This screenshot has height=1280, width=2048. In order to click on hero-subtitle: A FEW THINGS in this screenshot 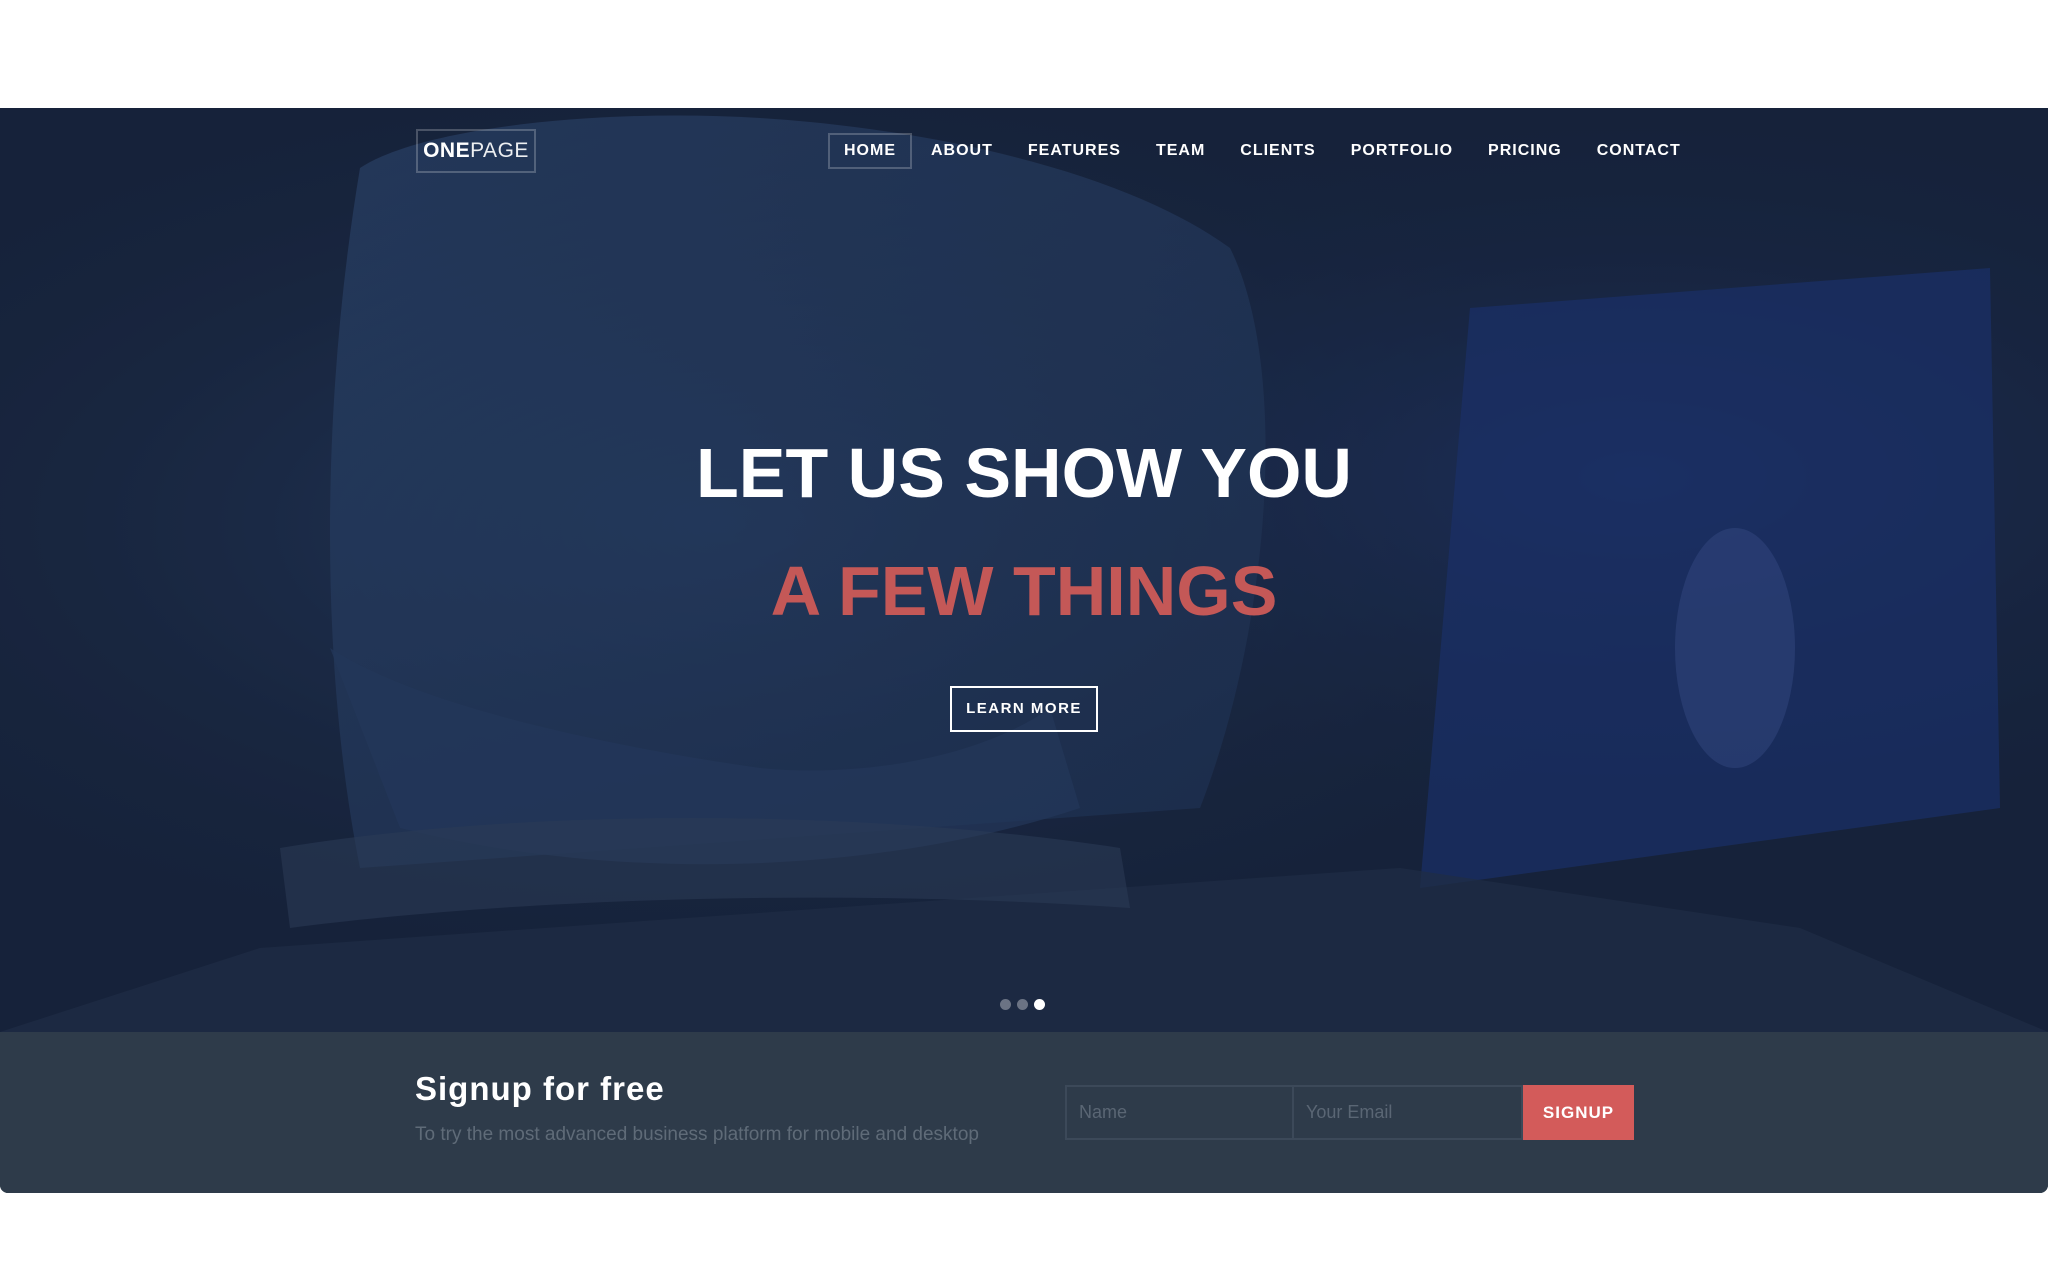, I will do `click(1024, 591)`.